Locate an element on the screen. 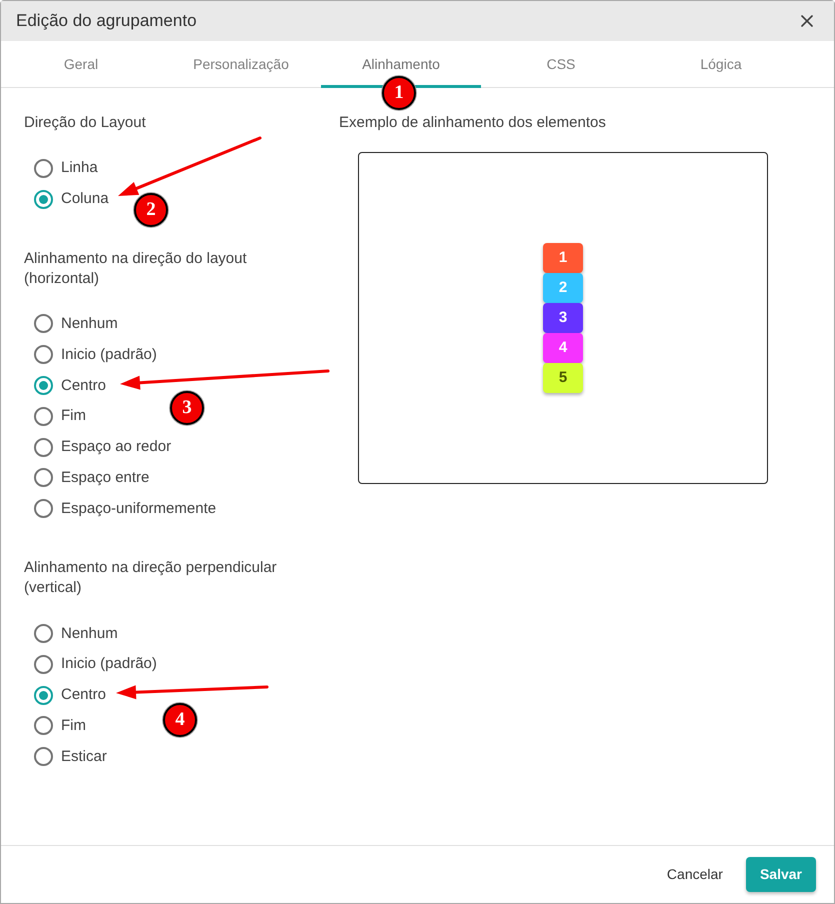 This screenshot has height=904, width=835. group-heading: Alinhamento na direção perpendicular (vertical) is located at coordinates (151, 578).